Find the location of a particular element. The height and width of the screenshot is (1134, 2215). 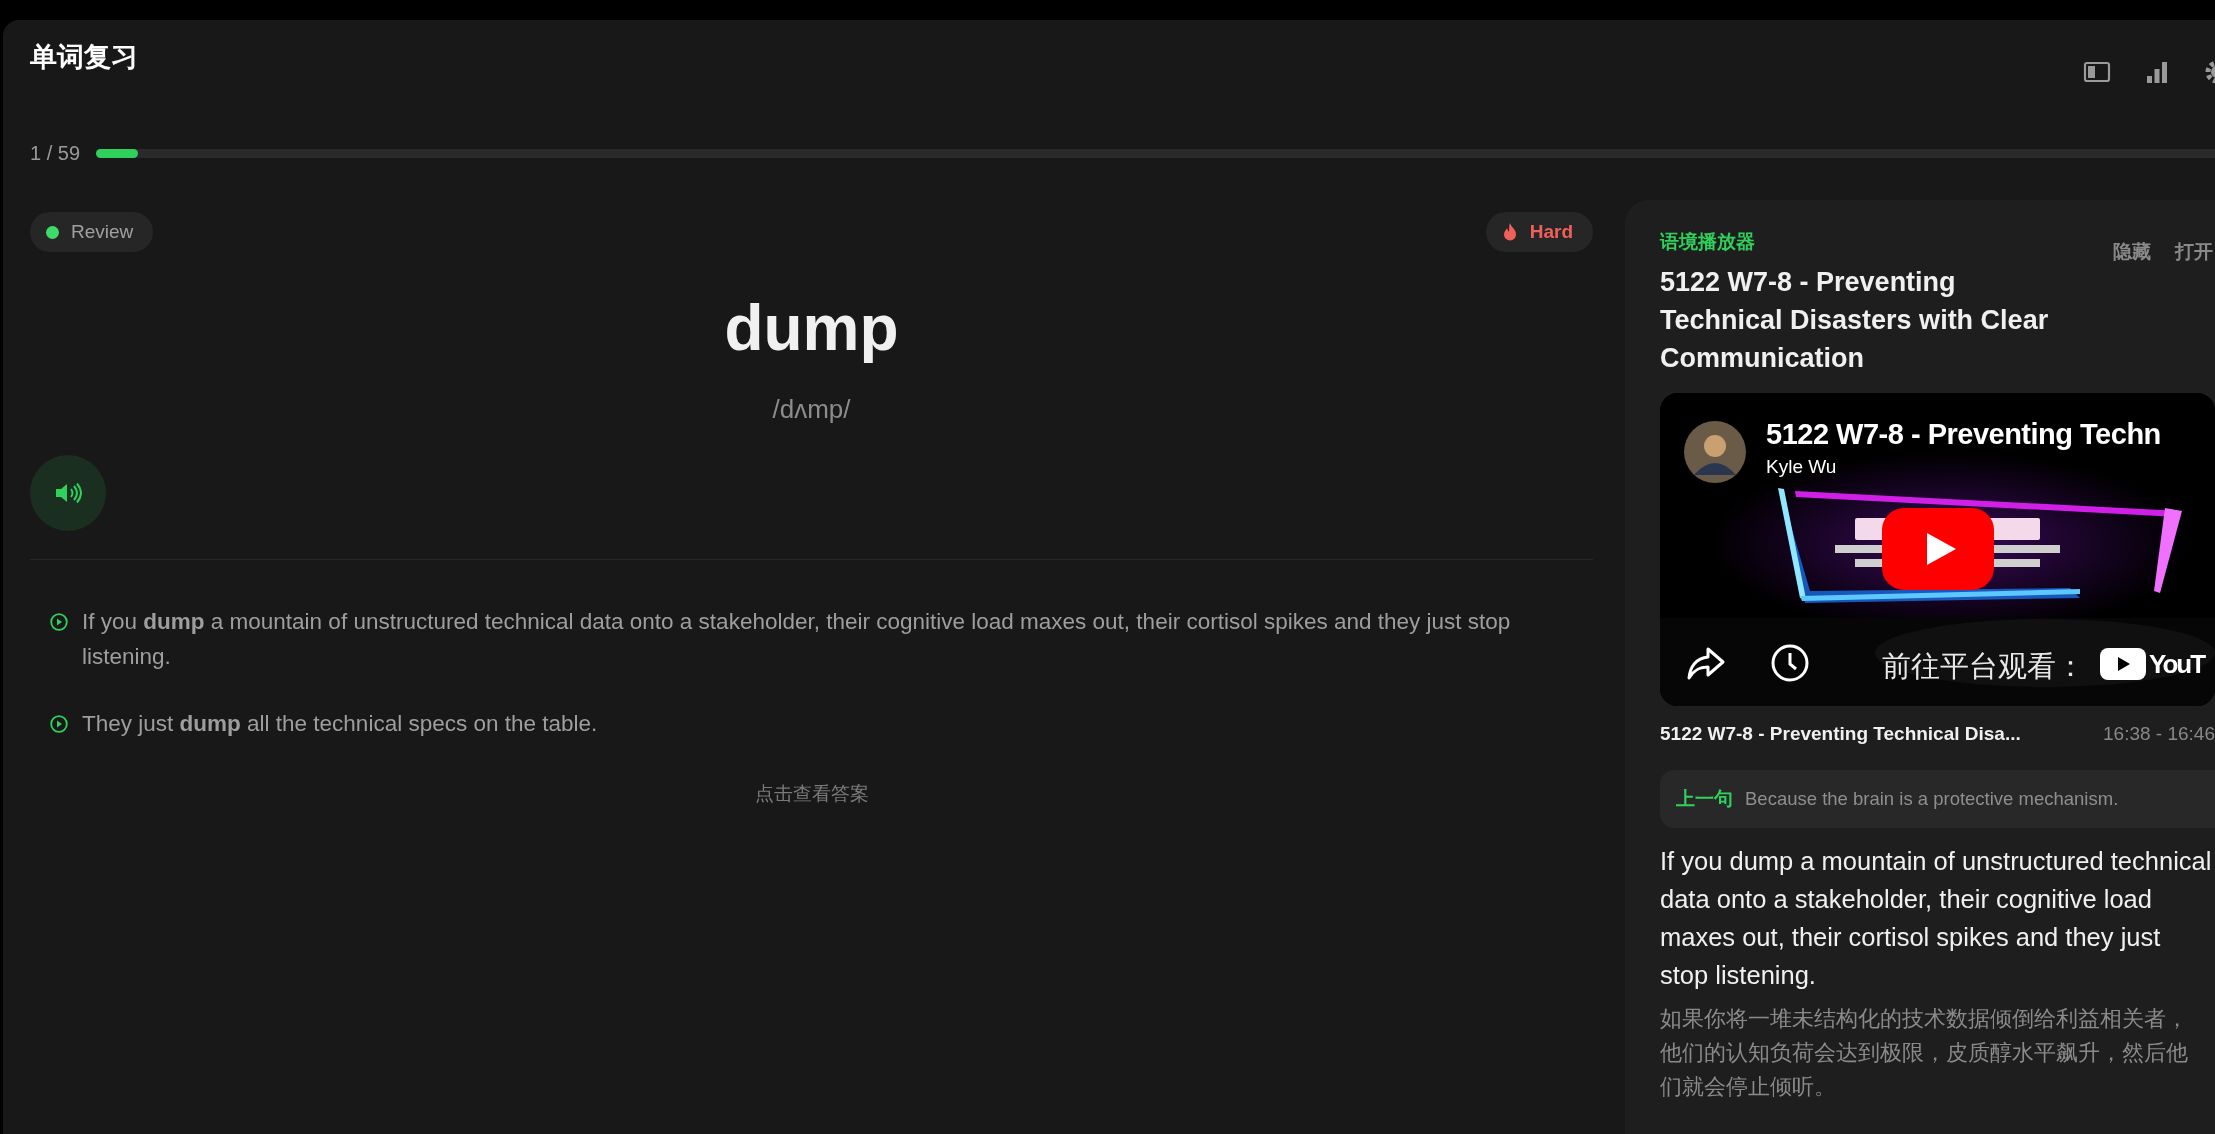

play-logo-icon is located at coordinates (2123, 663).